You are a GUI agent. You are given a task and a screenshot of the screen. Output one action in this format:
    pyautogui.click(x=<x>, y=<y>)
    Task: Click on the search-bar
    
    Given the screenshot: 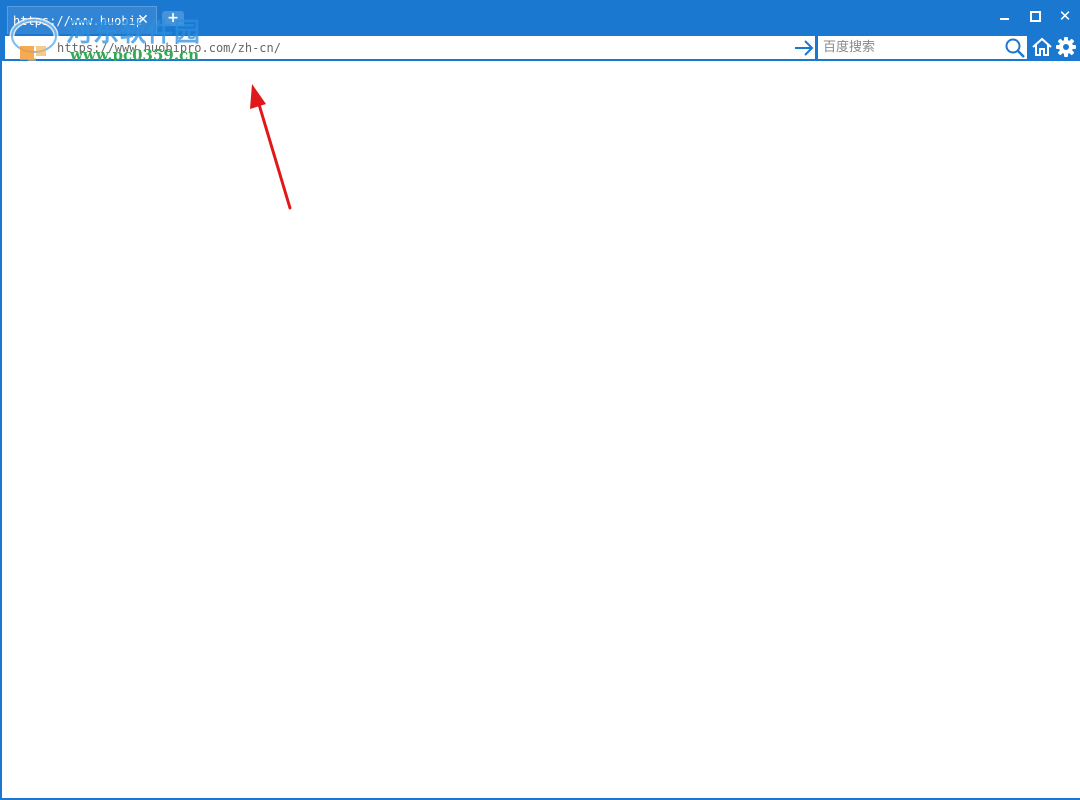 What is the action you would take?
    pyautogui.click(x=922, y=47)
    